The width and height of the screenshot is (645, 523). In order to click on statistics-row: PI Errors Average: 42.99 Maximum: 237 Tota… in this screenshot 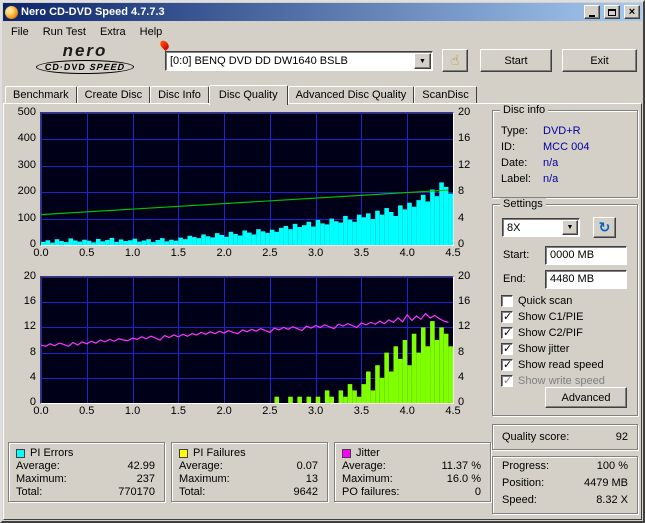, I will do `click(249, 472)`.